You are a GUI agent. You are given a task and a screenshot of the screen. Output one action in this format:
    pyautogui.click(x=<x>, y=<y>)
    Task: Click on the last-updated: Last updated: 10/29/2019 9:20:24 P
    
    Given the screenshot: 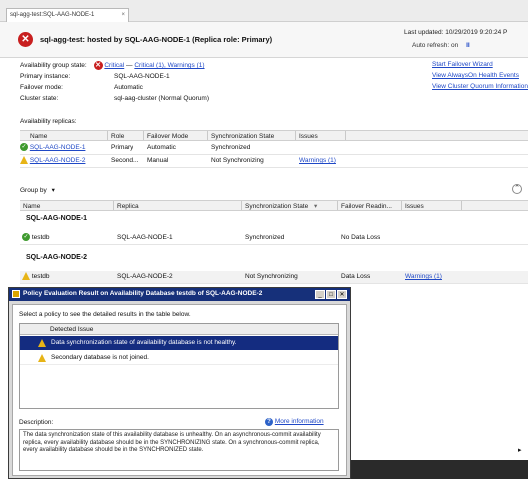 What is the action you would take?
    pyautogui.click(x=455, y=32)
    